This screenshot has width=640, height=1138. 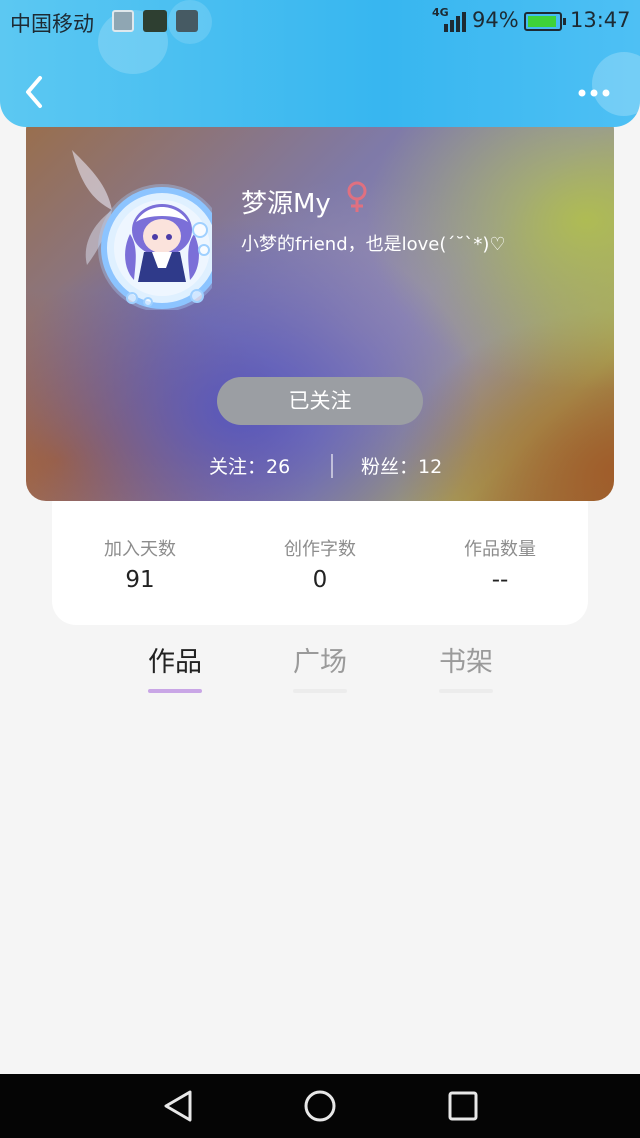 I want to click on follow-status-button: 已关注, so click(x=320, y=401).